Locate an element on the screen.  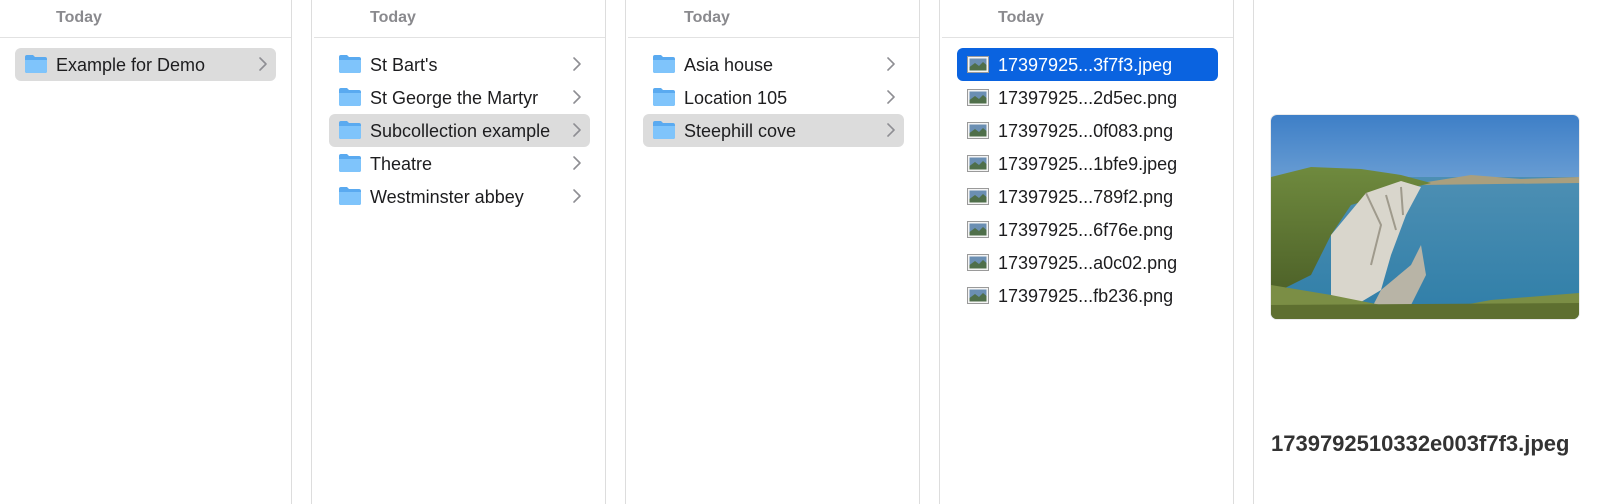
folder-row: Westminster abbey is located at coordinates (459, 196).